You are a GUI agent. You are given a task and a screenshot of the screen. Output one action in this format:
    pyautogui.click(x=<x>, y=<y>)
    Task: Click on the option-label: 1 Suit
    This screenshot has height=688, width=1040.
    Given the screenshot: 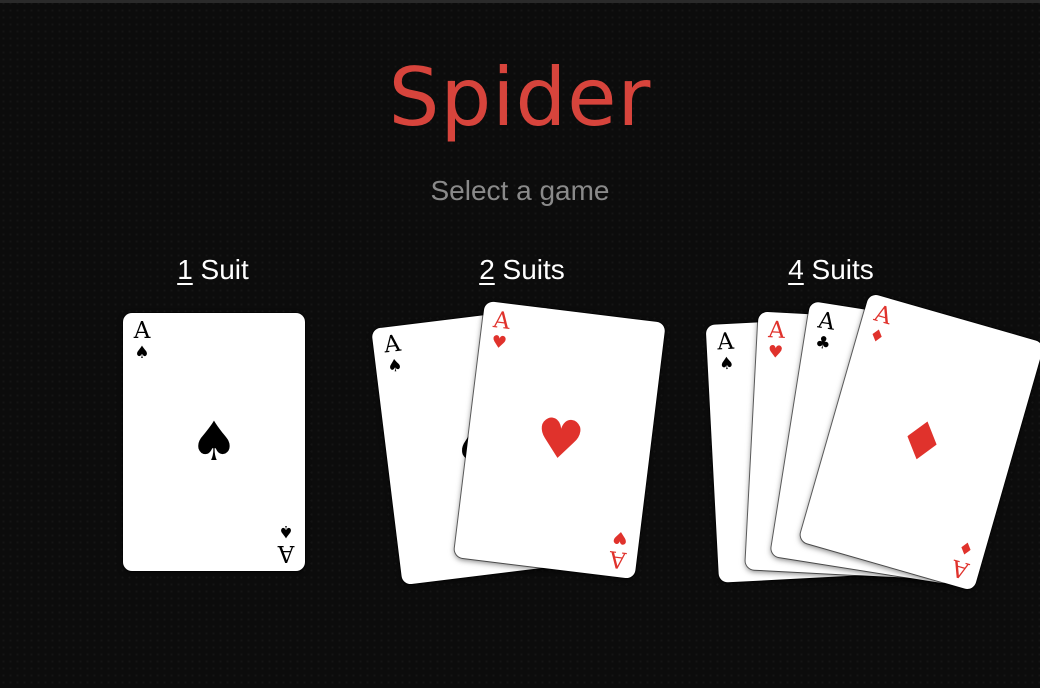 What is the action you would take?
    pyautogui.click(x=213, y=270)
    